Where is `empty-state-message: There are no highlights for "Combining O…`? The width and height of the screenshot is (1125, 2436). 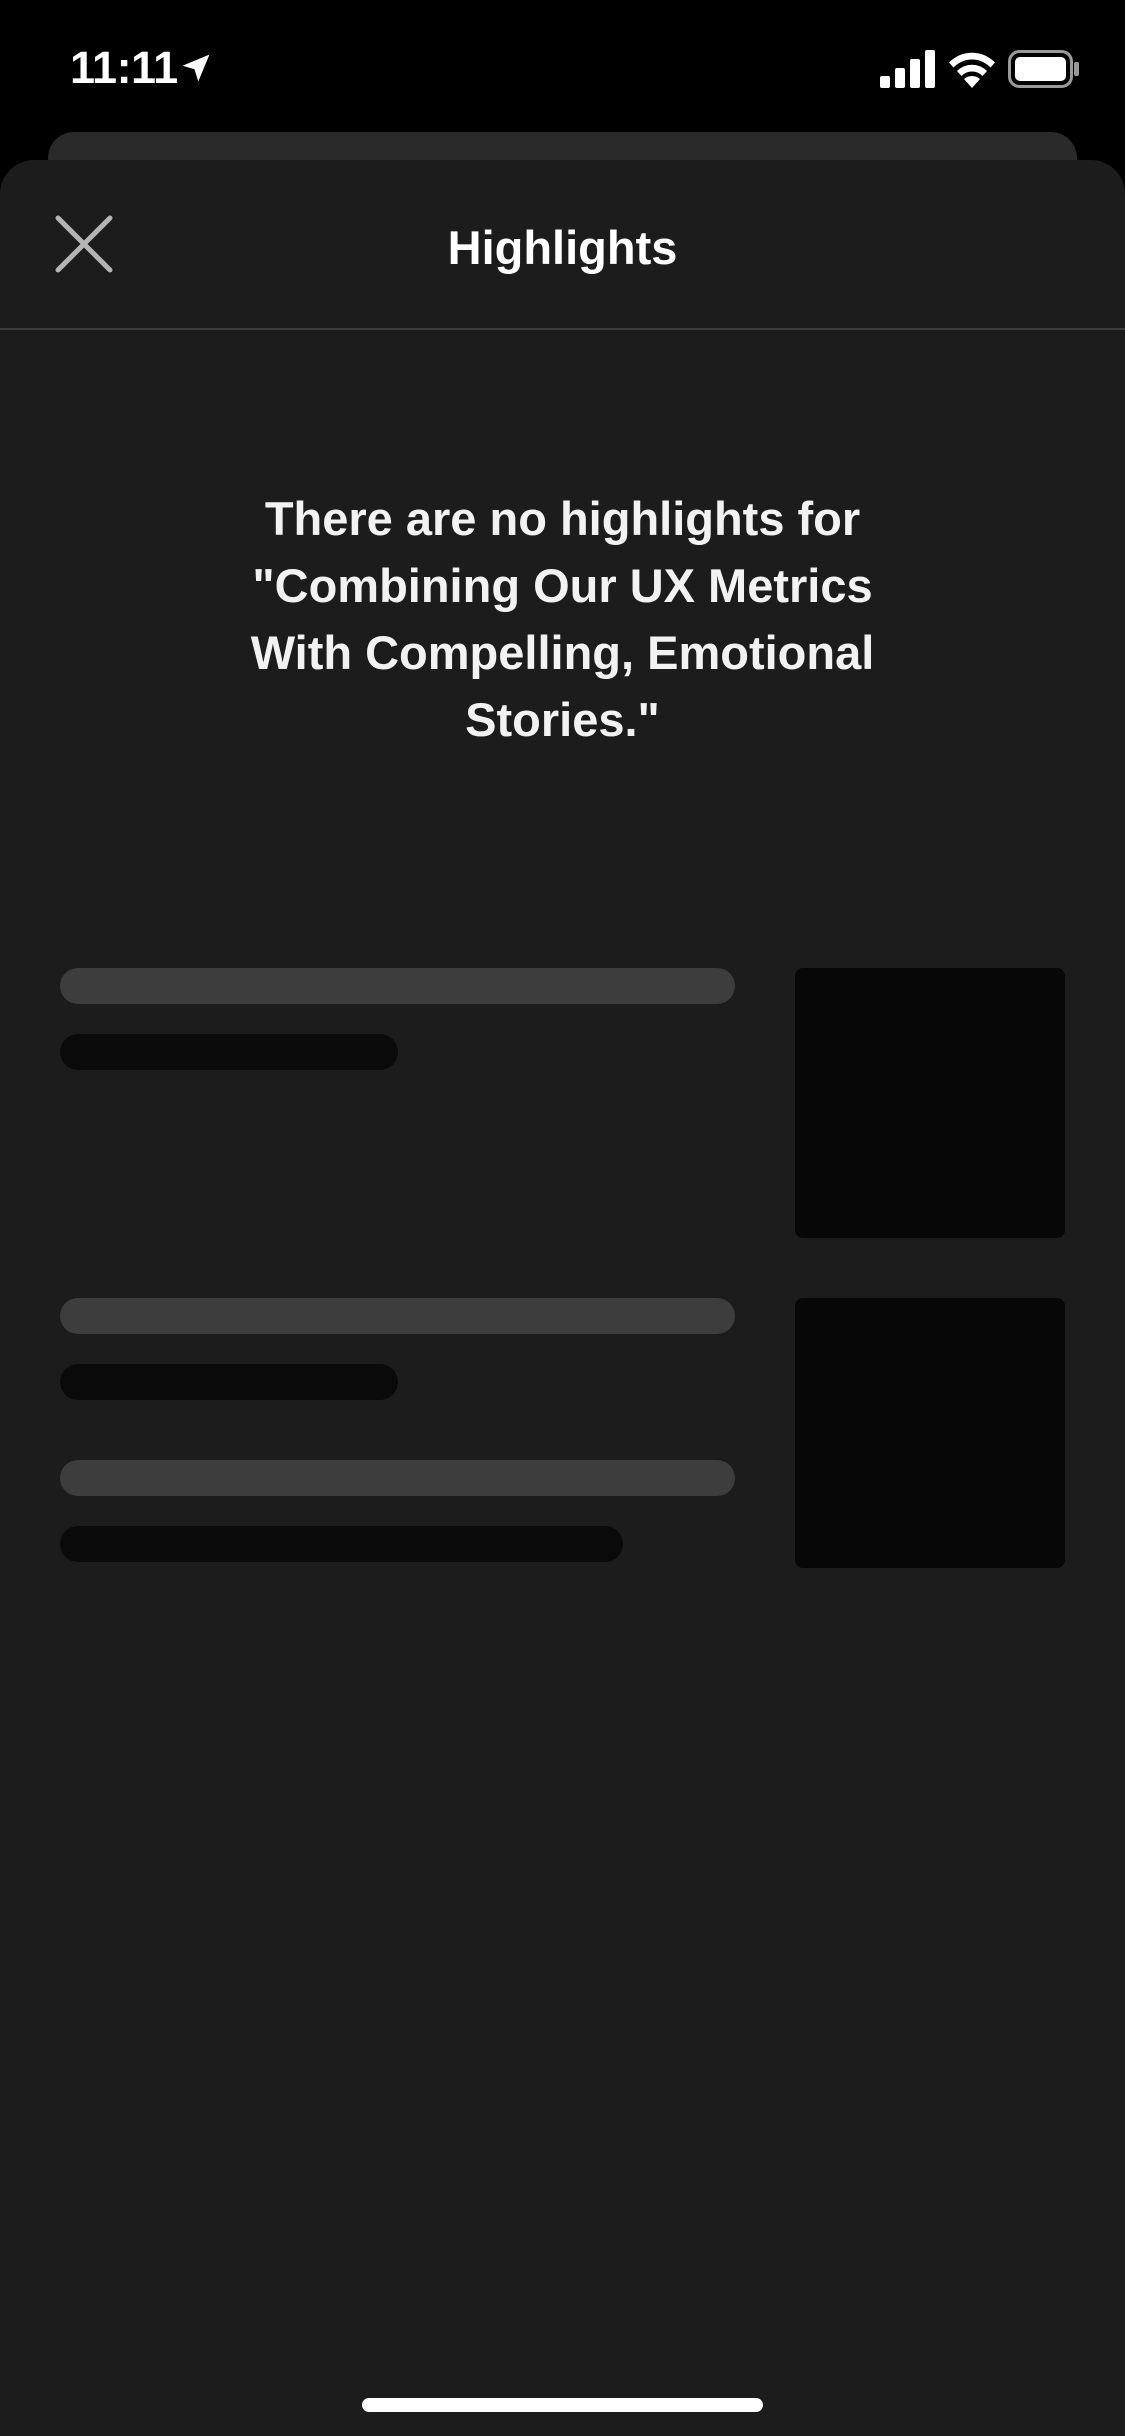
empty-state-message: There are no highlights for "Combining O… is located at coordinates (562, 619).